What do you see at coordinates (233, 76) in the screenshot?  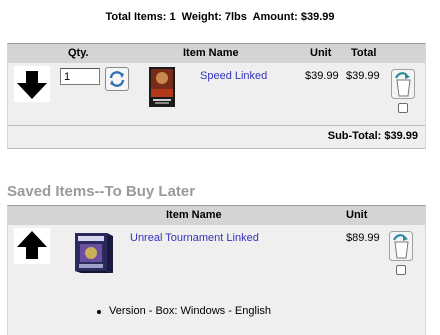 I see `product-link: Speed Linked` at bounding box center [233, 76].